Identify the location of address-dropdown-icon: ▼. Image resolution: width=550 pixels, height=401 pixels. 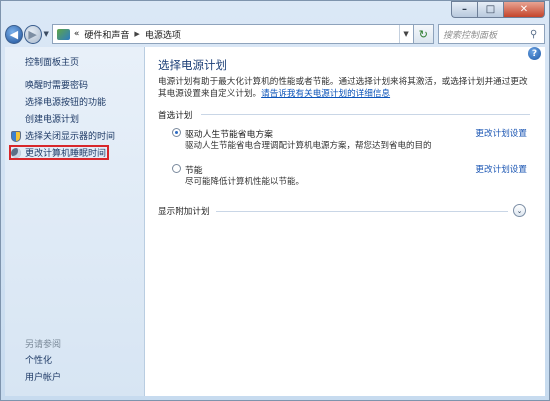
(405, 34).